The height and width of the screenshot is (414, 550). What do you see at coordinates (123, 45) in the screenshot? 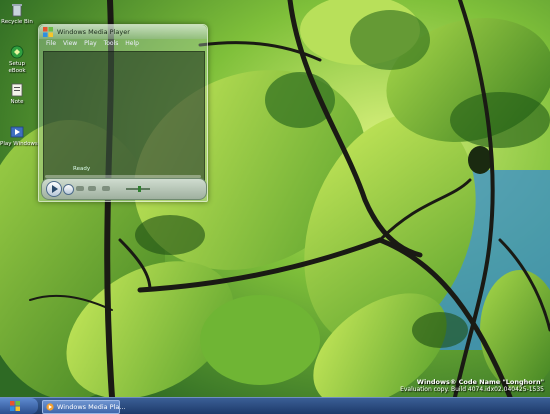
I see `menu-bar: File View Play Tools Help` at bounding box center [123, 45].